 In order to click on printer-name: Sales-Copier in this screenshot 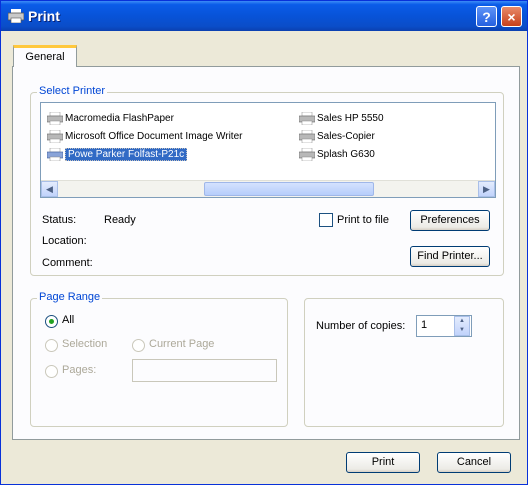, I will do `click(346, 136)`.